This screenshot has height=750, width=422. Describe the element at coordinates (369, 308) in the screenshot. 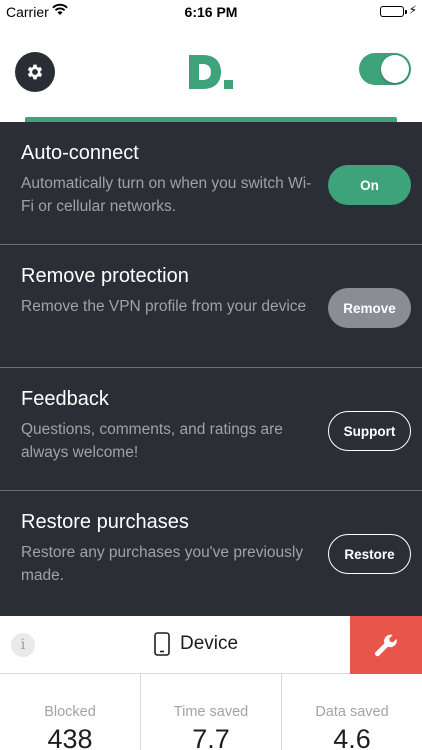

I see `remove-button: Remove` at that location.